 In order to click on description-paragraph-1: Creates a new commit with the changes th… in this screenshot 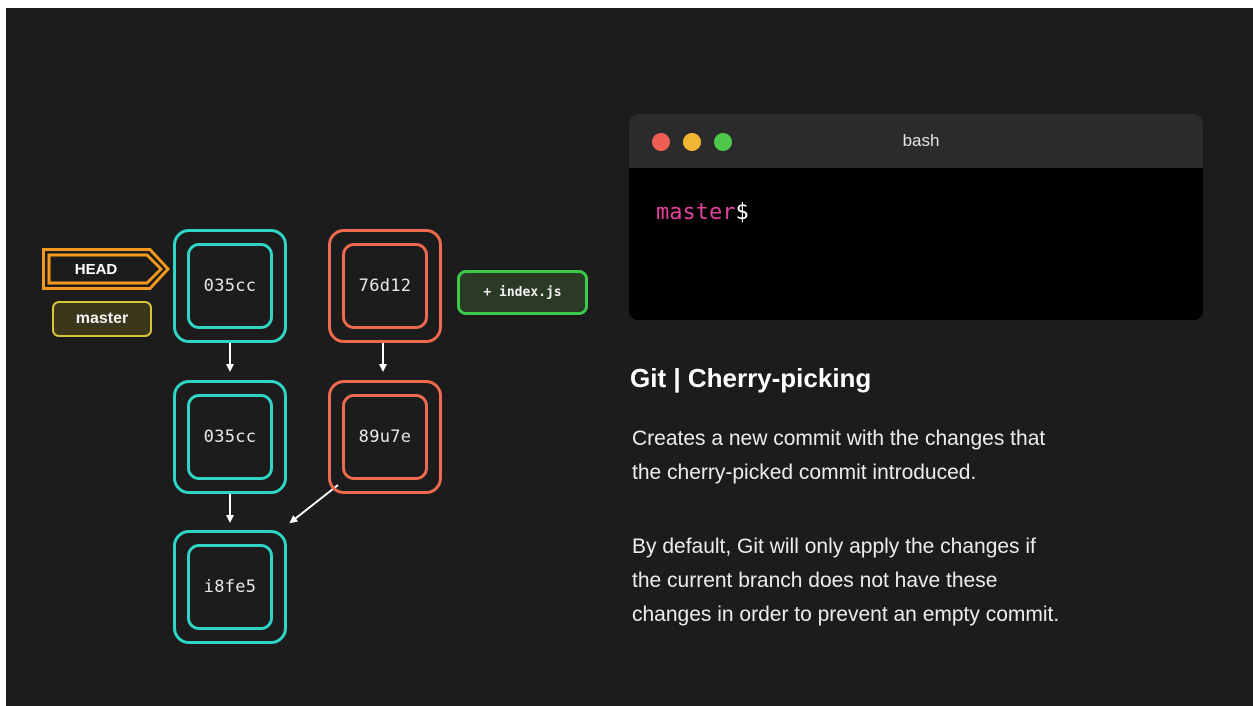, I will do `click(838, 456)`.